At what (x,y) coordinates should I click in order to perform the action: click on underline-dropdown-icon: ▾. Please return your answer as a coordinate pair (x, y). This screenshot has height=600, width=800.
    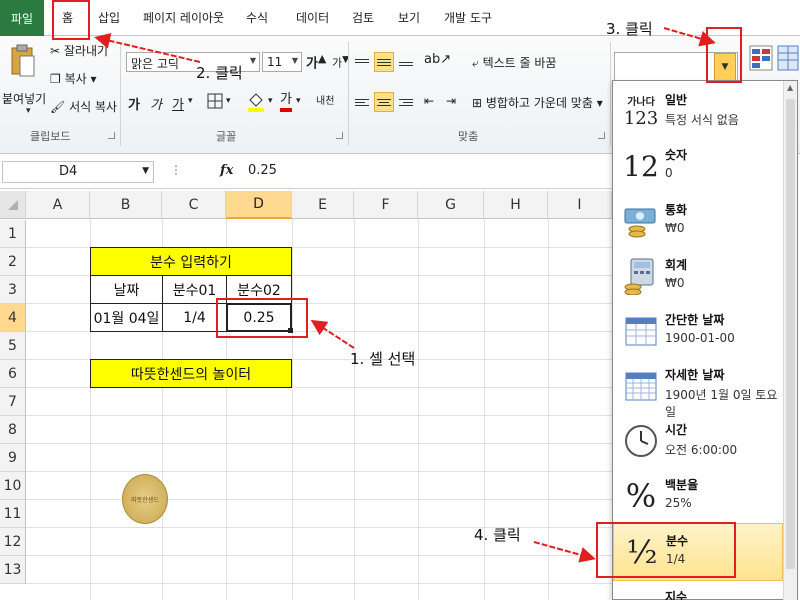
    Looking at the image, I should click on (190, 101).